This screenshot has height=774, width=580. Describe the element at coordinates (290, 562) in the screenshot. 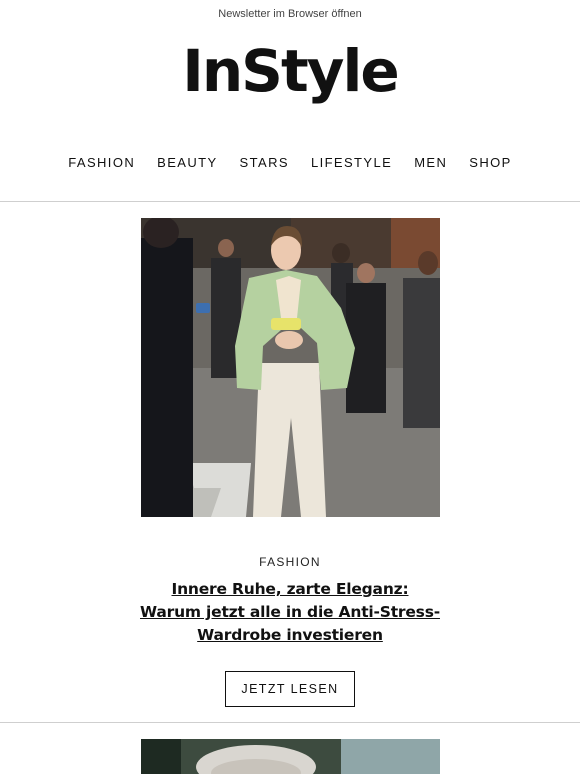

I see `article-category: FASHION` at that location.